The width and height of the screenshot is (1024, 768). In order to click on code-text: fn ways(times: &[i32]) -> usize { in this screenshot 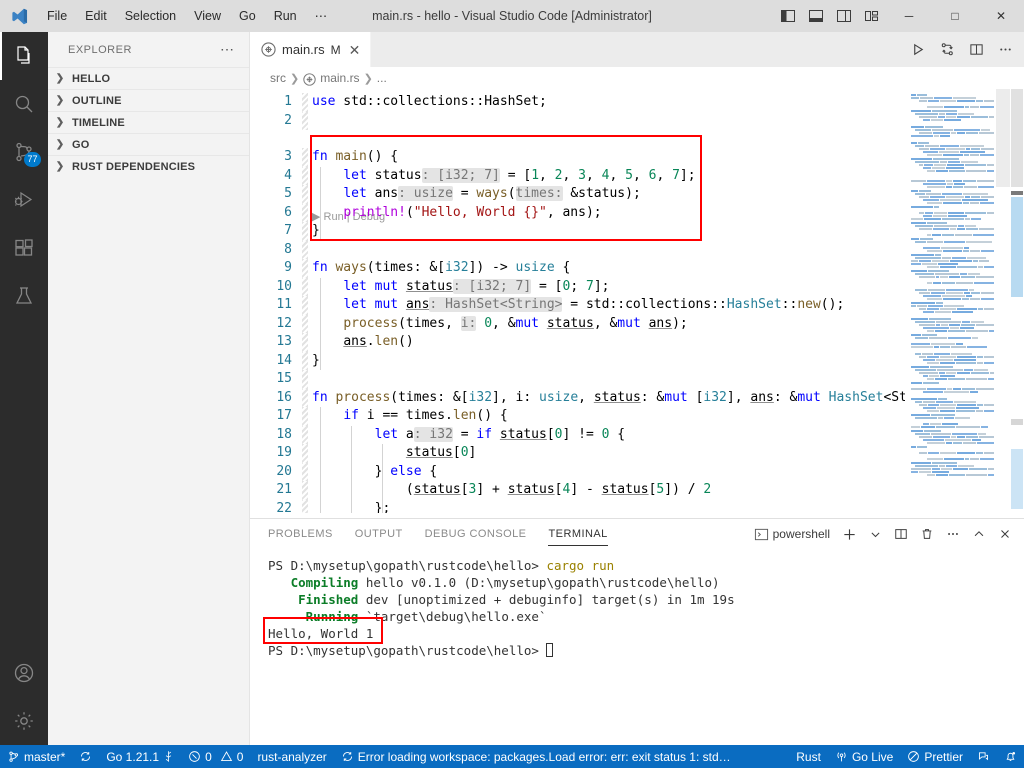, I will do `click(441, 268)`.